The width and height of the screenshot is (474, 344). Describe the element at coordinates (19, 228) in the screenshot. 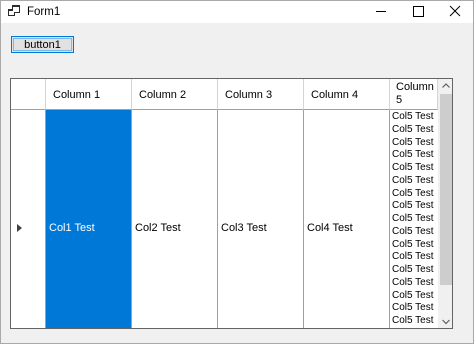

I see `right-triangle-icon` at that location.